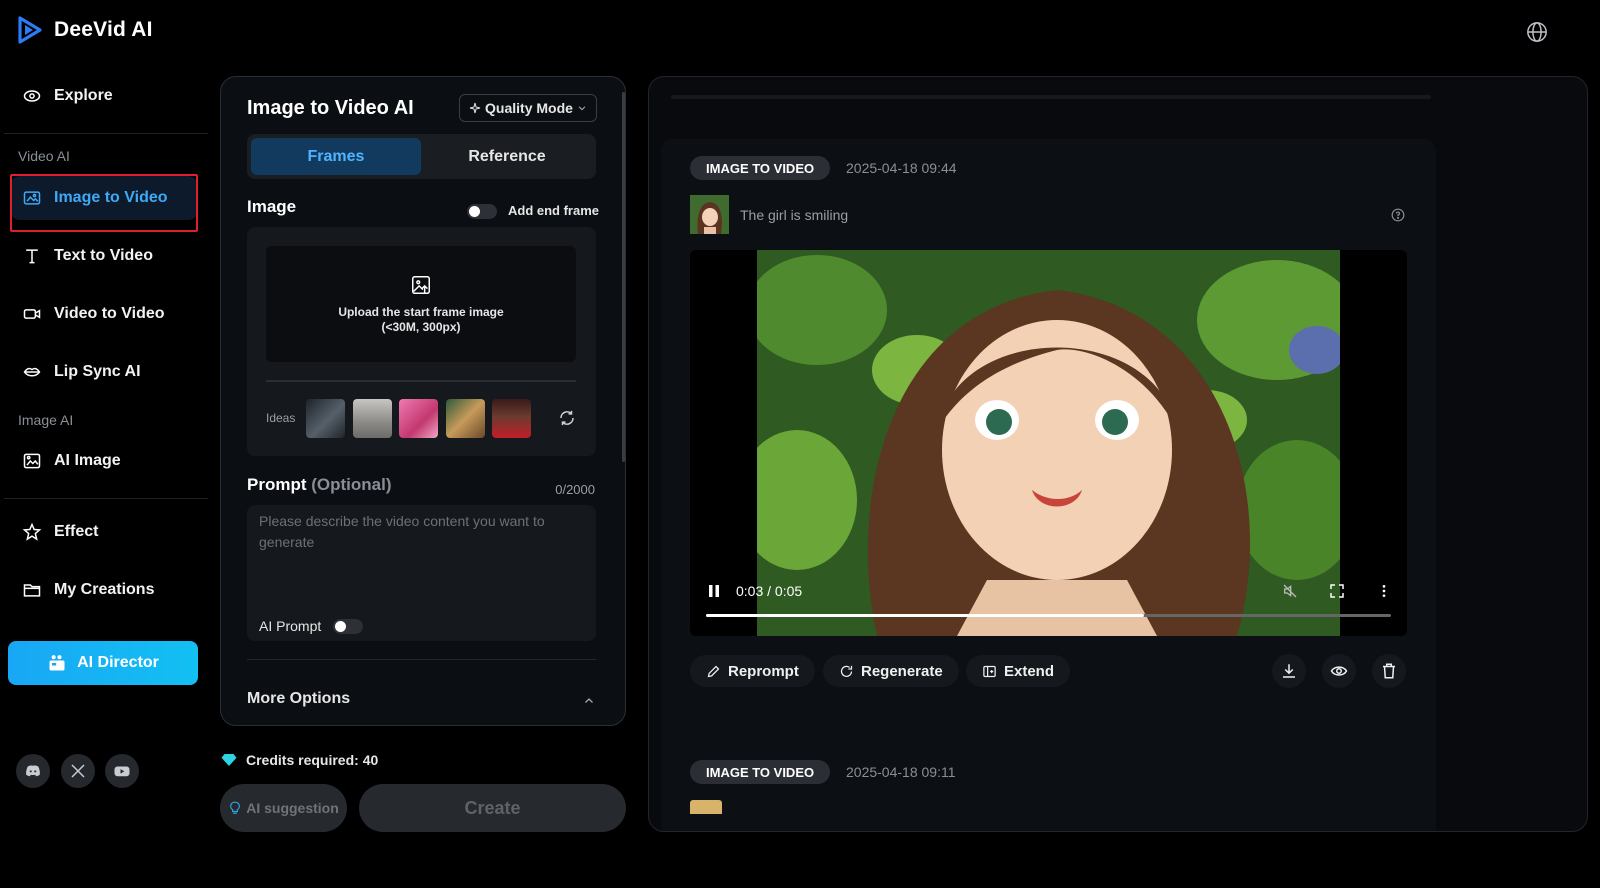  I want to click on upload-separator, so click(421, 381).